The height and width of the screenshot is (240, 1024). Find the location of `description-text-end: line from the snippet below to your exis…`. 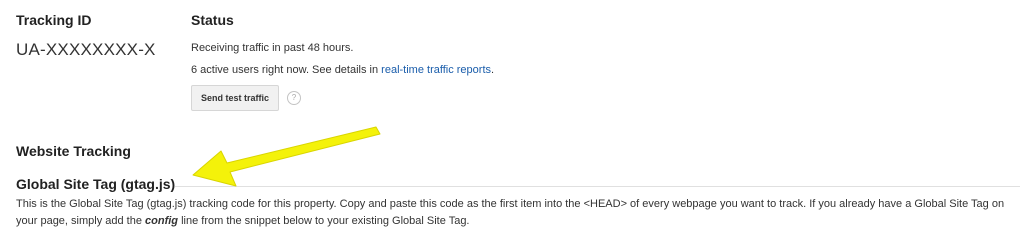

description-text-end: line from the snippet below to your exis… is located at coordinates (324, 221).